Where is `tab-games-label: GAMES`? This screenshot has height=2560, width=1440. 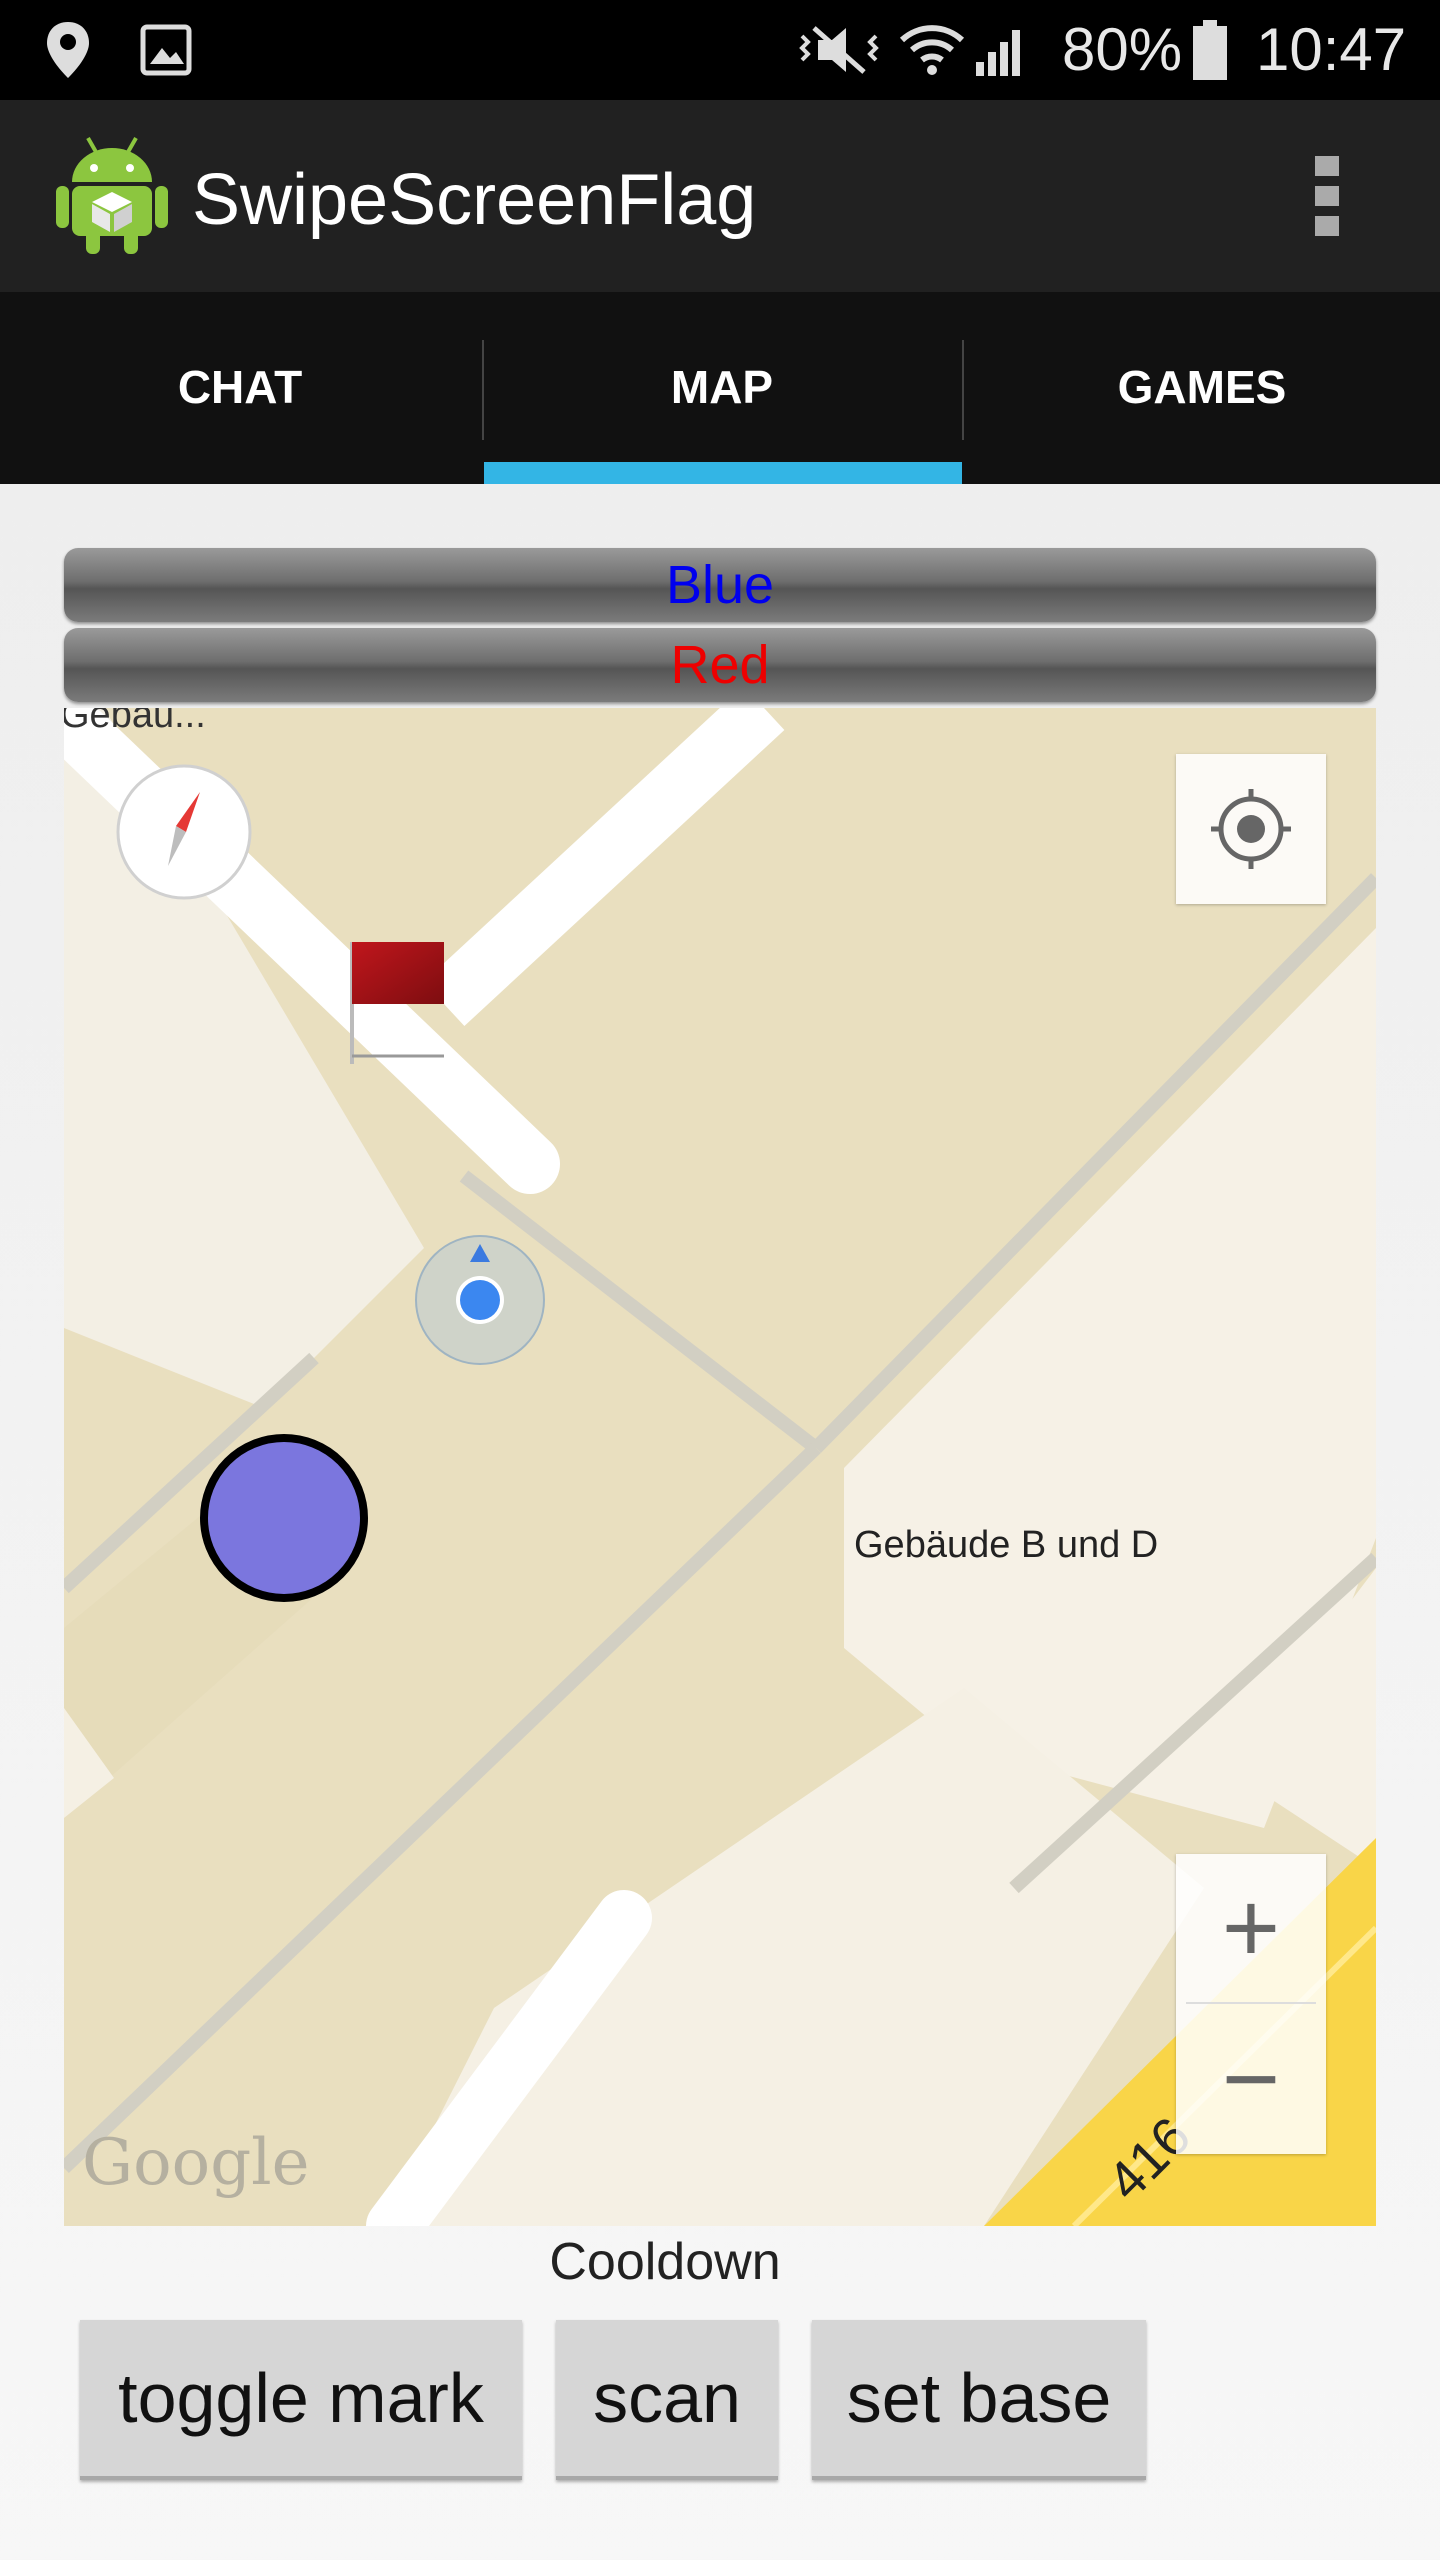
tab-games-label: GAMES is located at coordinates (1202, 387).